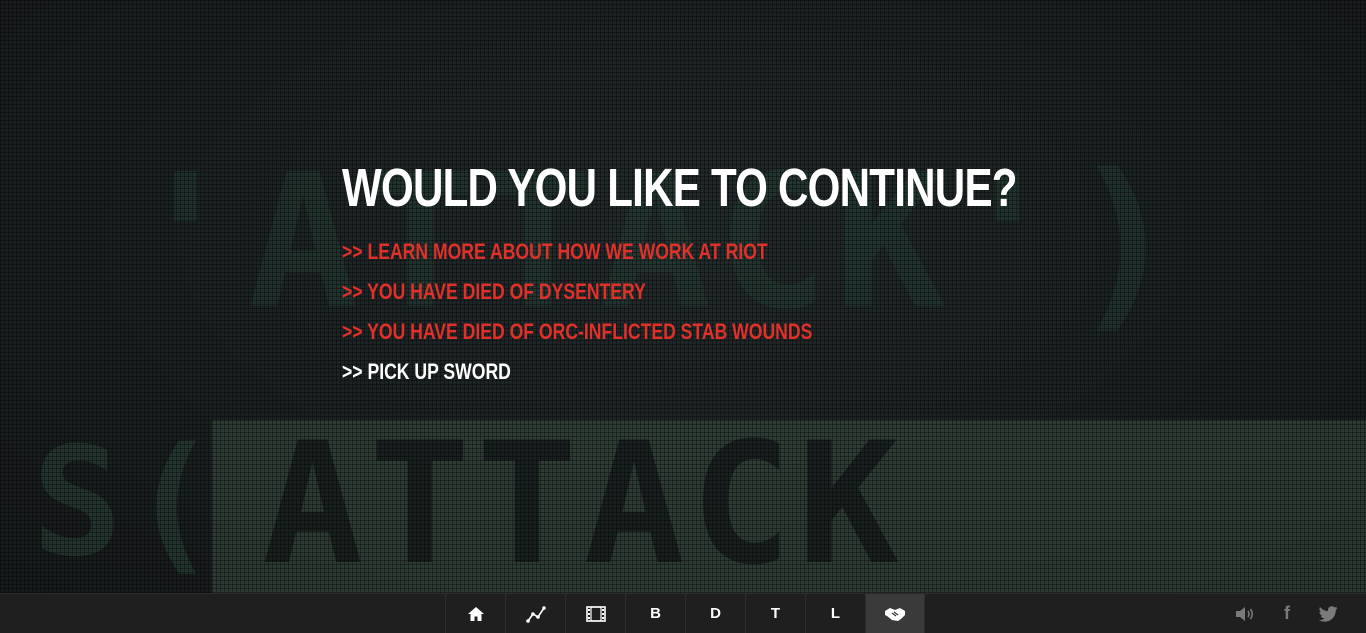  Describe the element at coordinates (506, 291) in the screenshot. I see `option-label: YOU HAVE DIED OF DYSENTERY` at that location.